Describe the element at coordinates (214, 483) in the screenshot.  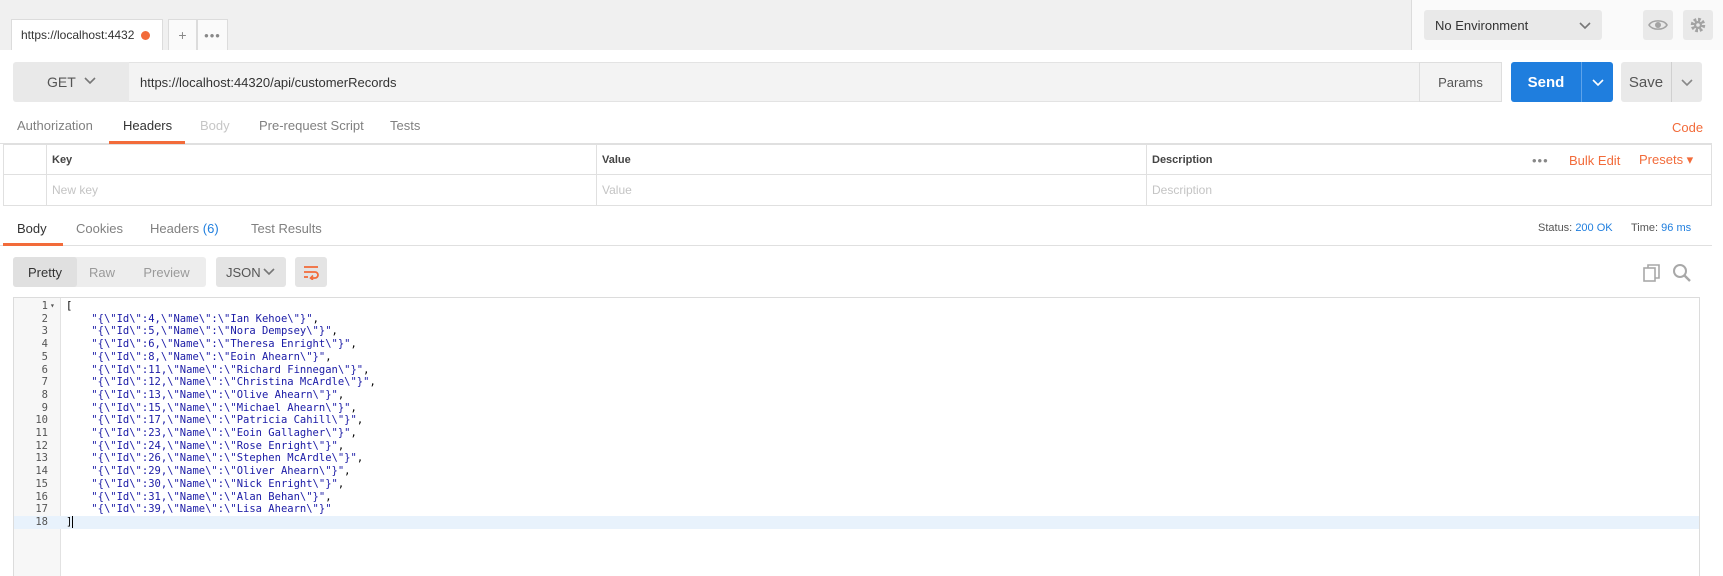
I see `string-token: "{\"Id\":30,\"Name\":\"Nick Enright\"}"` at that location.